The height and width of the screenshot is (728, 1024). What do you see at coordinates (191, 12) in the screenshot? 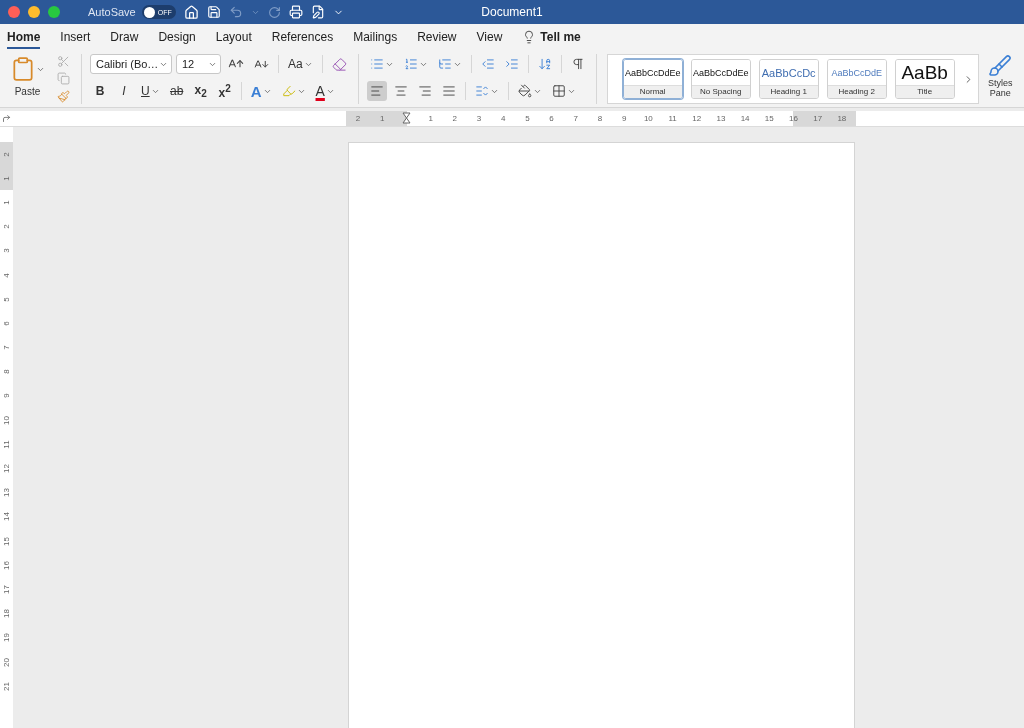
I see `home-icon` at bounding box center [191, 12].